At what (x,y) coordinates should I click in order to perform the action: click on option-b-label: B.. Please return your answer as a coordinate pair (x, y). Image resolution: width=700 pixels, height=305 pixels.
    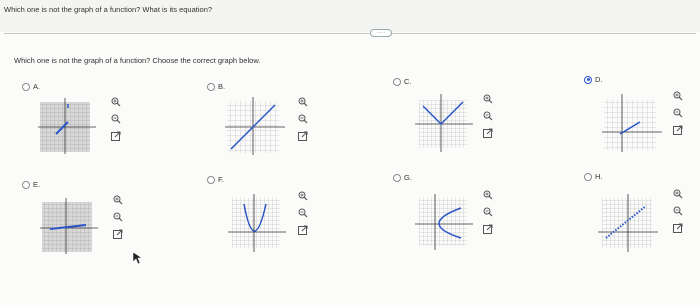
    Looking at the image, I should click on (222, 86).